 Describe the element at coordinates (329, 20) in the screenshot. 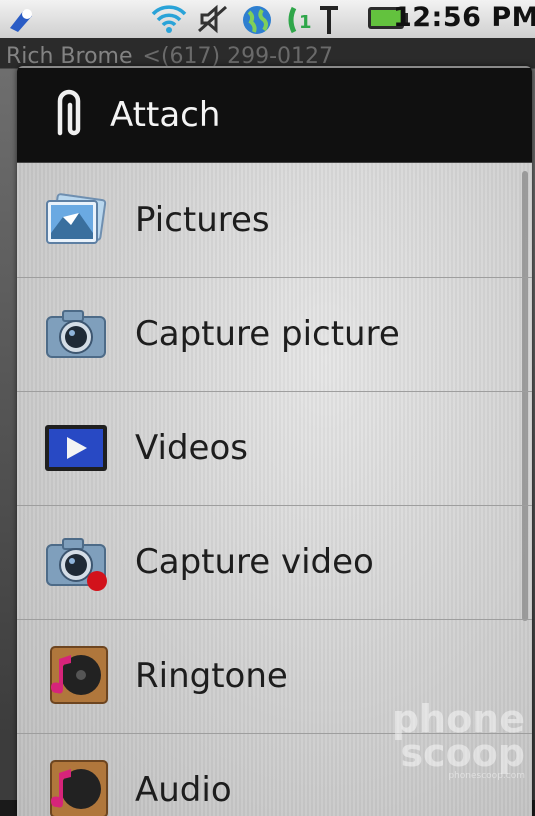

I see `signal-icon` at that location.